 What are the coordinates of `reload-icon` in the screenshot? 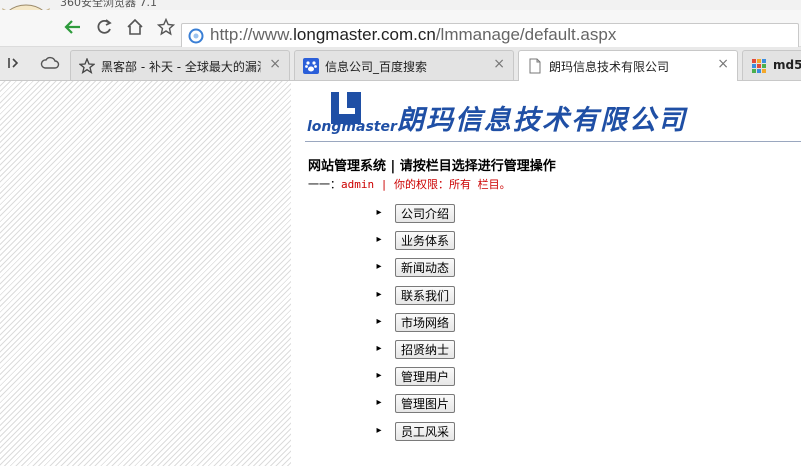 It's located at (104, 26).